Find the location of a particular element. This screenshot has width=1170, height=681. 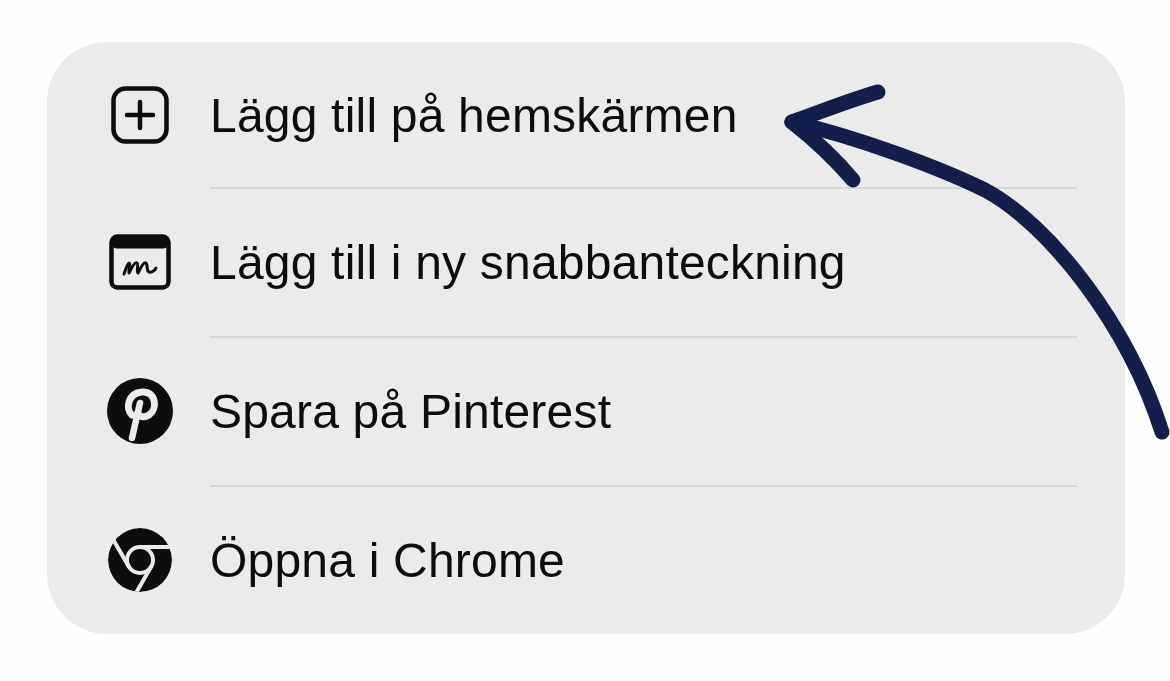

chrome-logo-icon is located at coordinates (140, 559).